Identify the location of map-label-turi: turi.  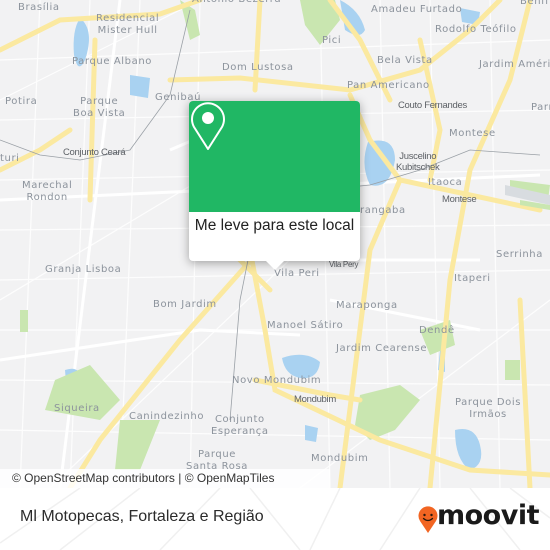
(10, 158).